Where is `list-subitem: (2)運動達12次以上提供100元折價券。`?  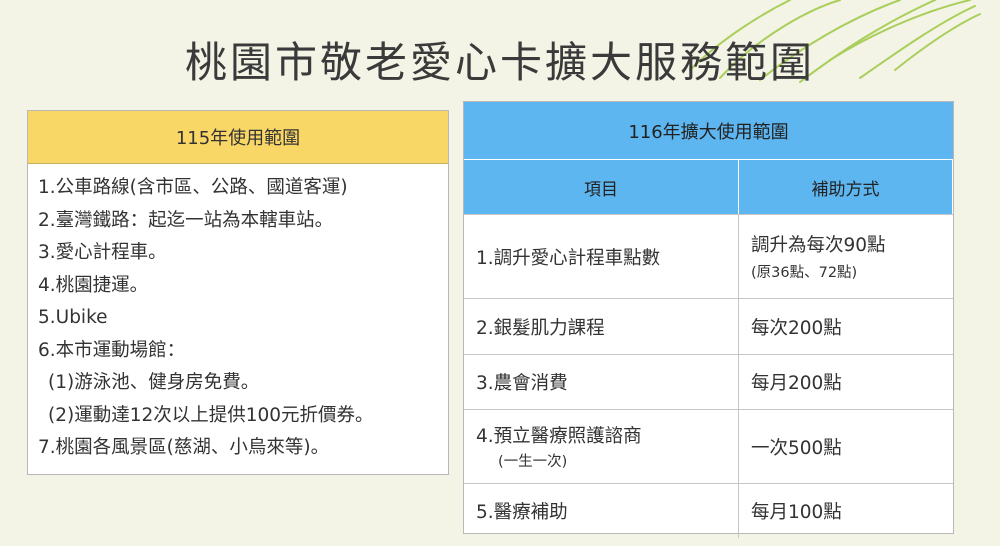 list-subitem: (2)運動達12次以上提供100元折價券。 is located at coordinates (211, 415).